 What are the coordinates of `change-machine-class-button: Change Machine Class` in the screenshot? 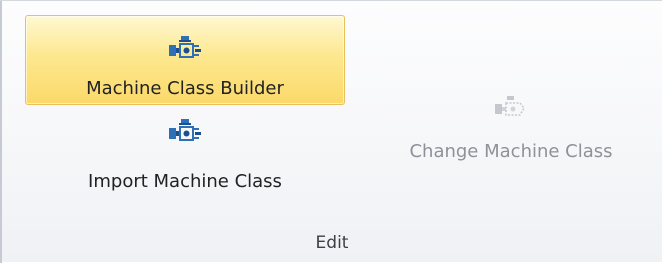 It's located at (511, 127).